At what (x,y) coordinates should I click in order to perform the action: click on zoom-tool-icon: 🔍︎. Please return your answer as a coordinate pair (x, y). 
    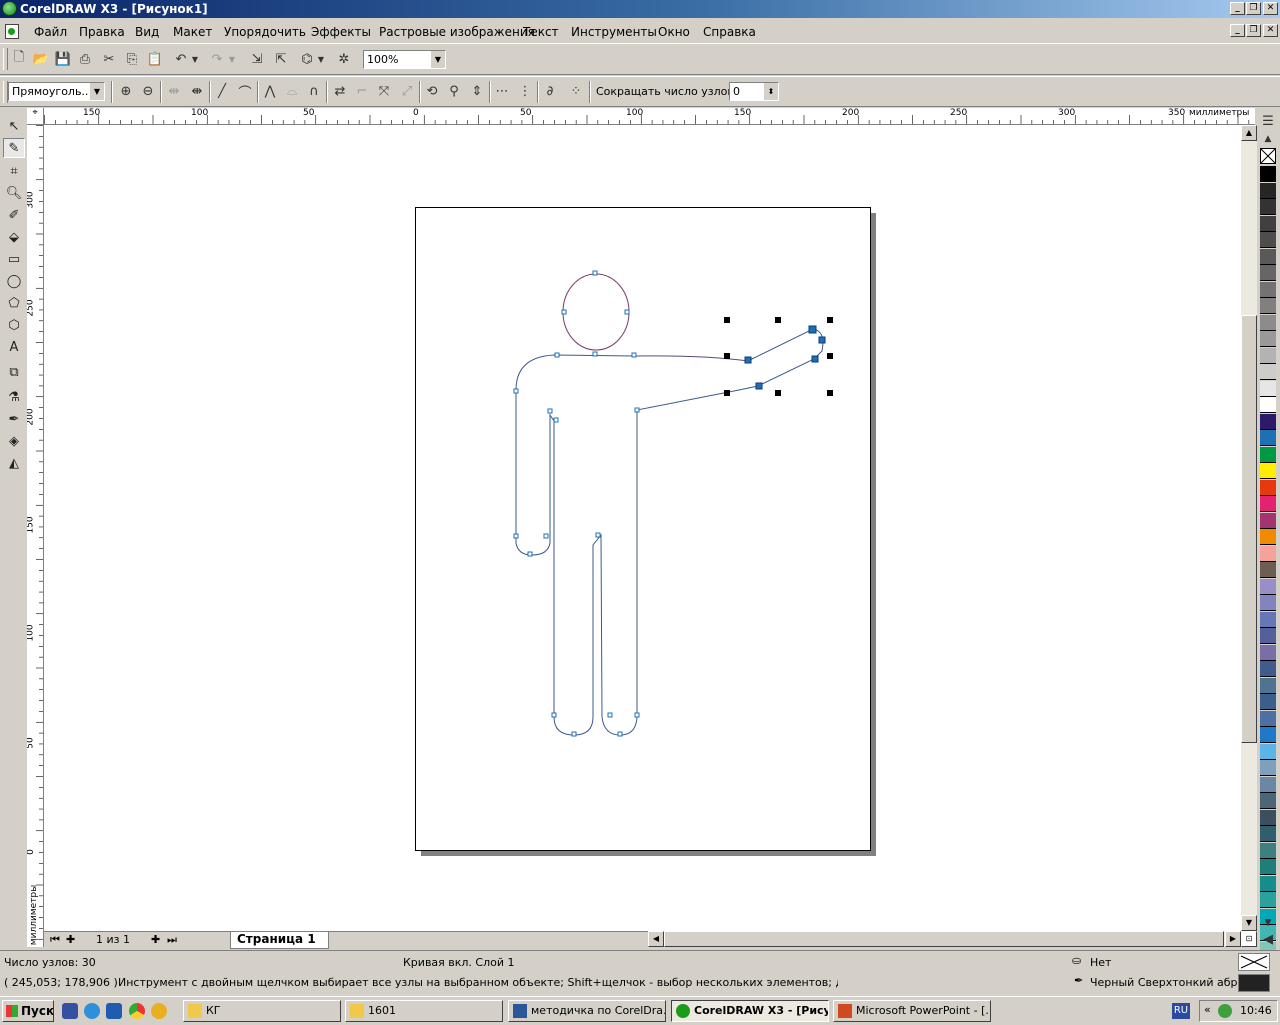
    Looking at the image, I should click on (14, 193).